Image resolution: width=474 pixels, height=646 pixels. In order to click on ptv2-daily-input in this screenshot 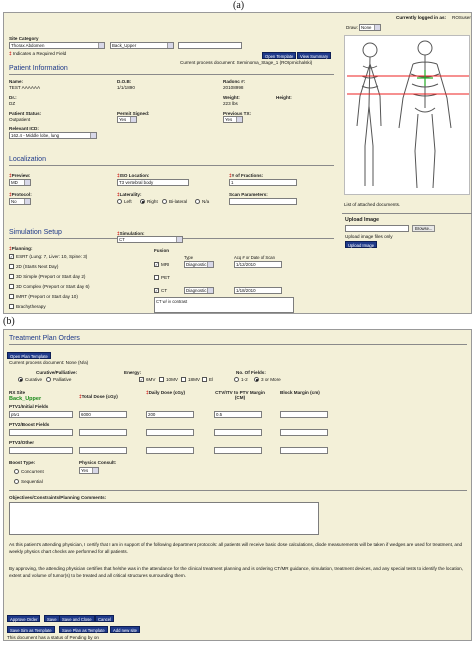, I will do `click(170, 432)`.